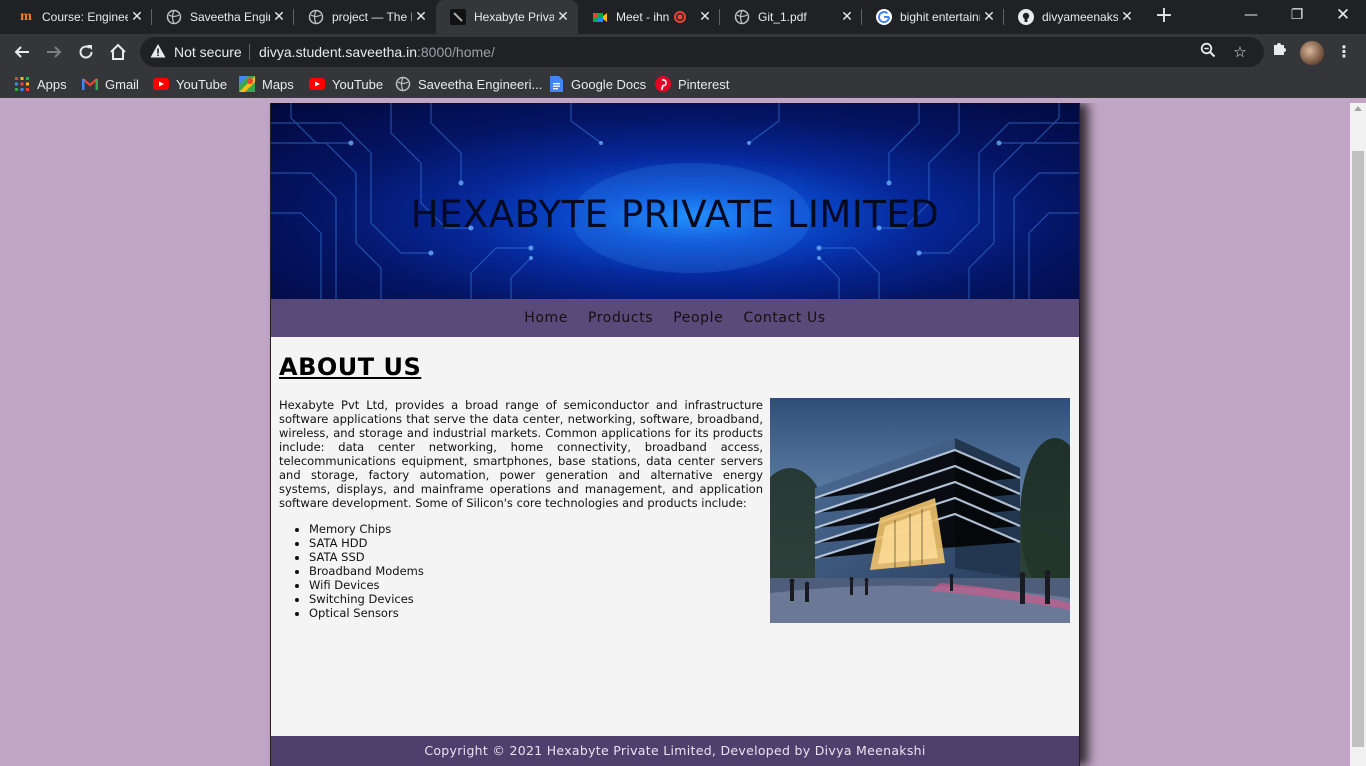  Describe the element at coordinates (122, 84) in the screenshot. I see `bookmark-label: Gmail` at that location.